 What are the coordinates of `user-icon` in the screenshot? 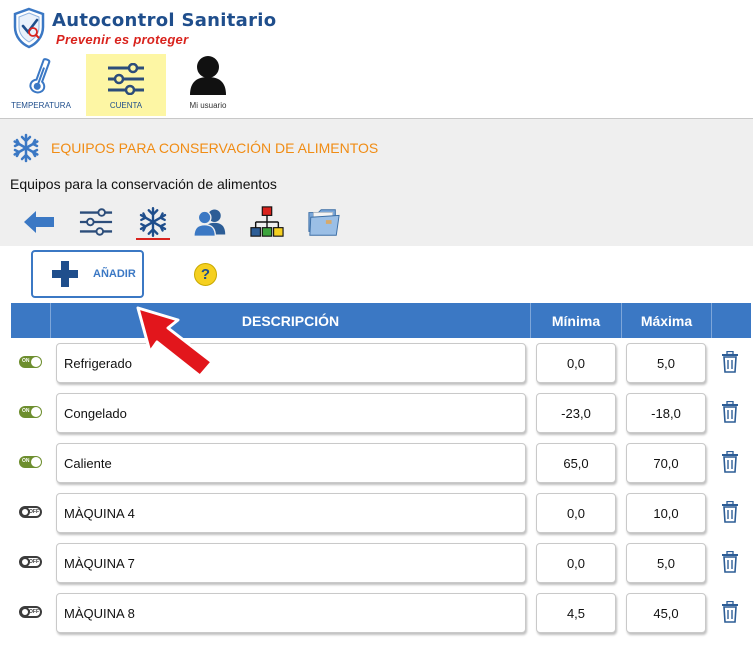 It's located at (208, 75).